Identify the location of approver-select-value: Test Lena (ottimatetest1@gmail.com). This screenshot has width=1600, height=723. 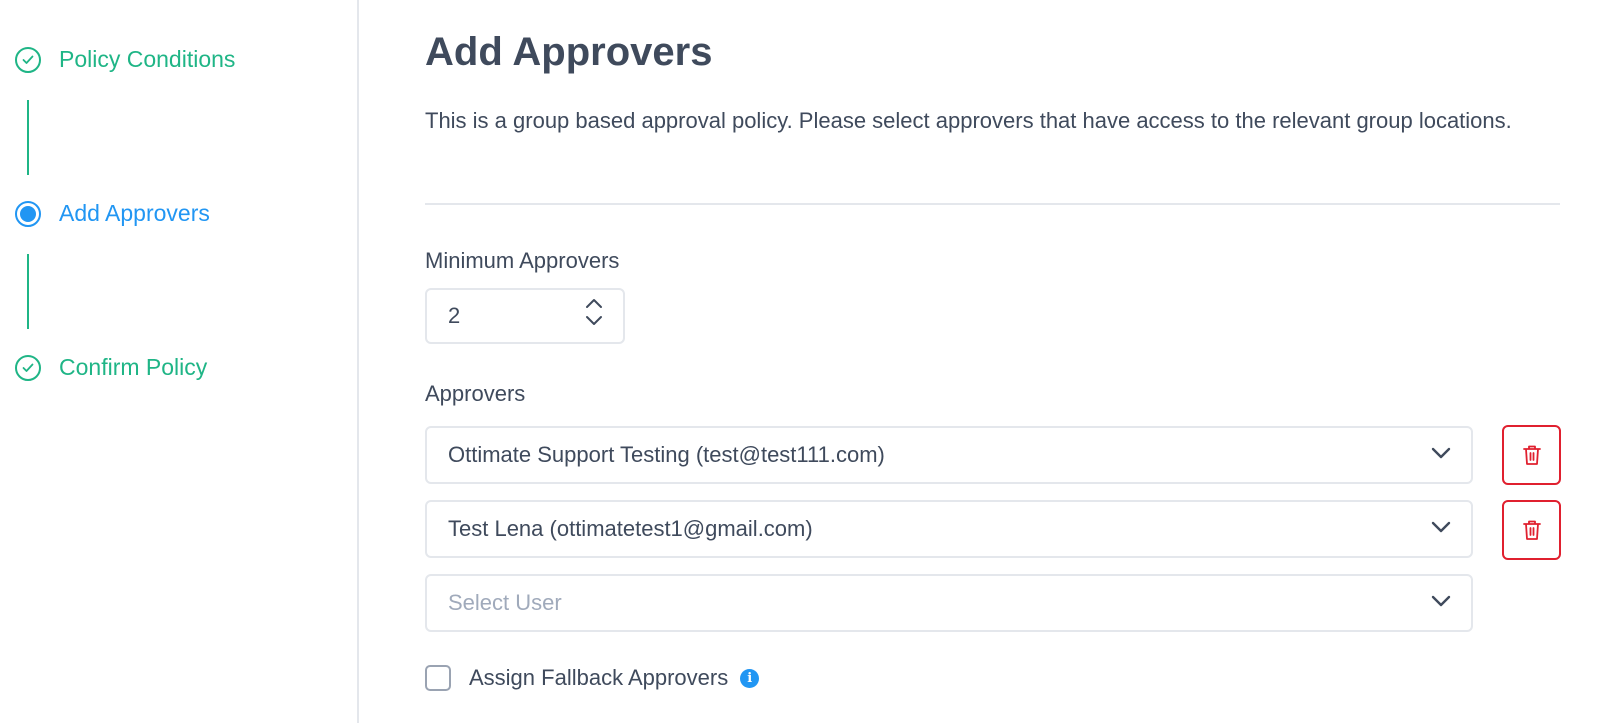
(630, 528).